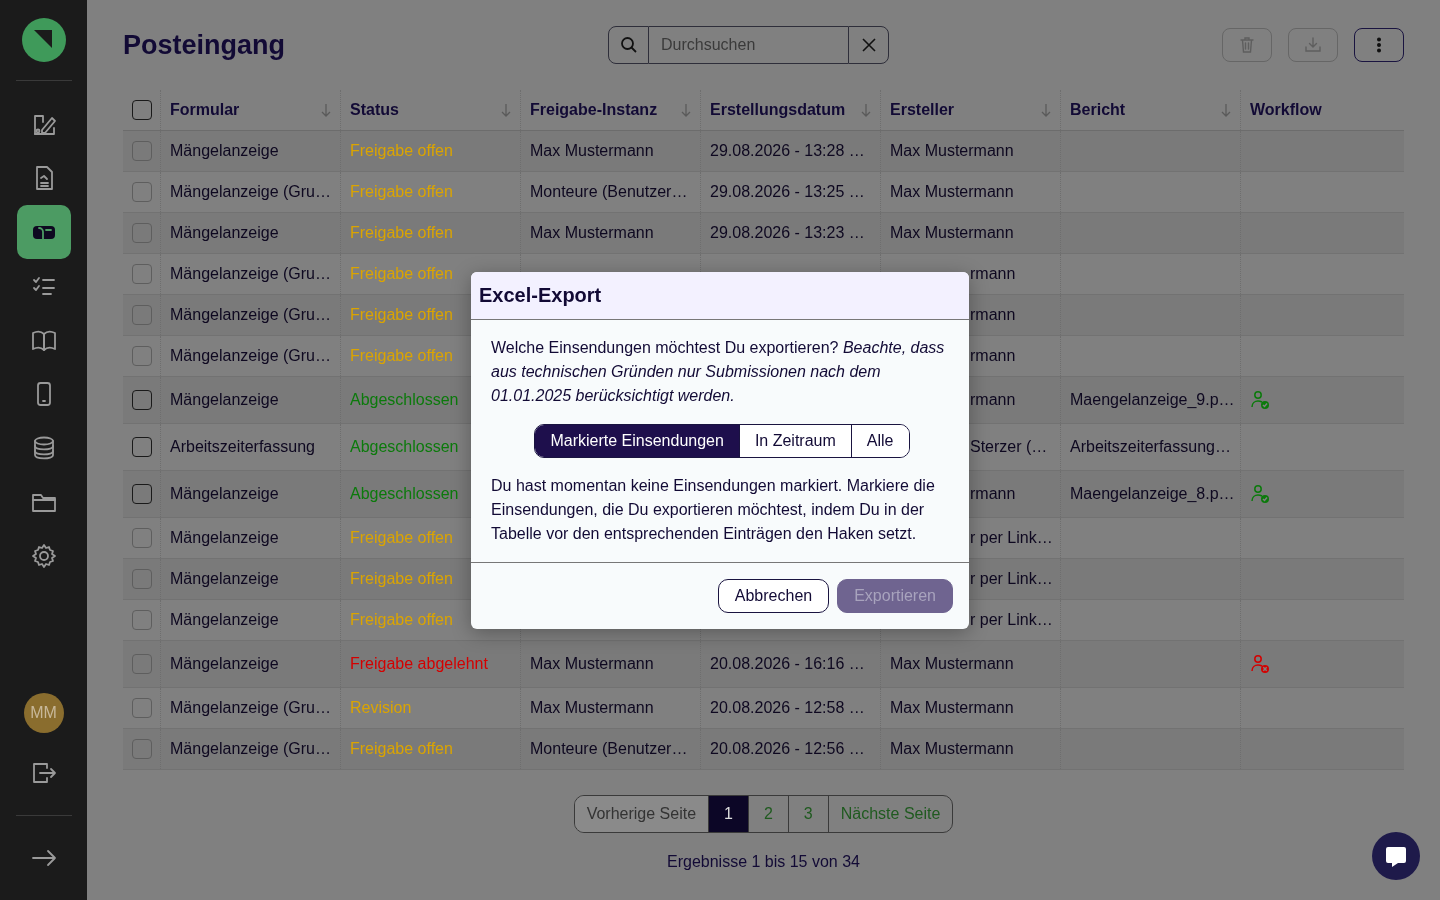  I want to click on clear-button, so click(868, 45).